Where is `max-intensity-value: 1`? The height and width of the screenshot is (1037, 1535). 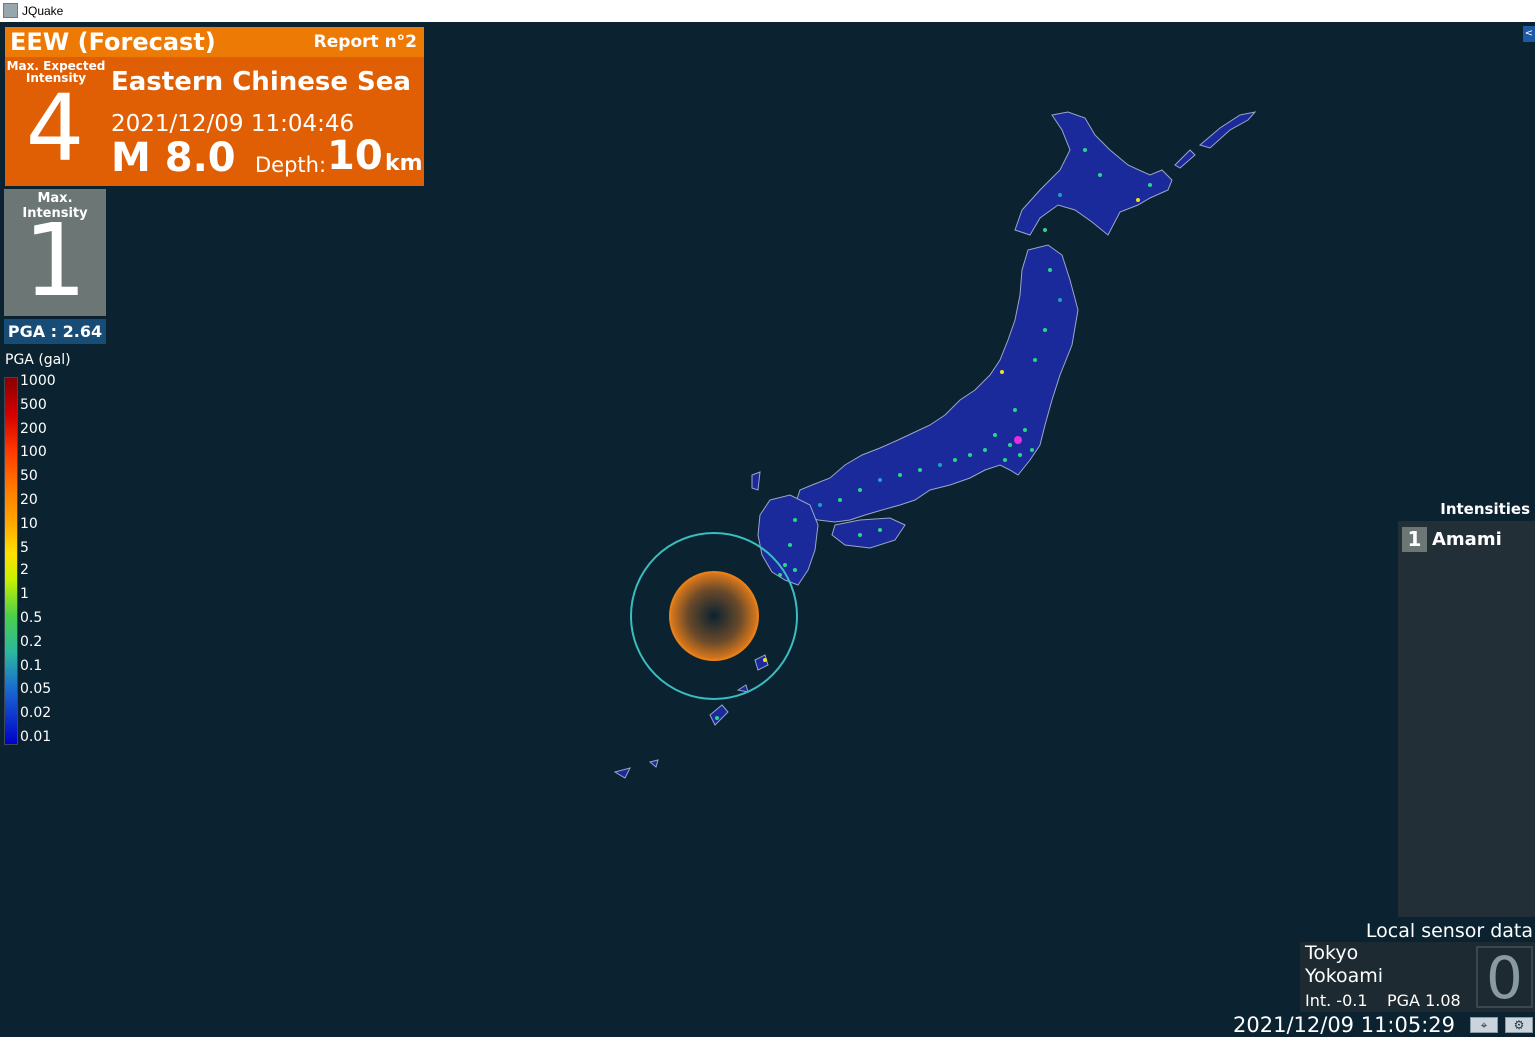 max-intensity-value: 1 is located at coordinates (55, 260).